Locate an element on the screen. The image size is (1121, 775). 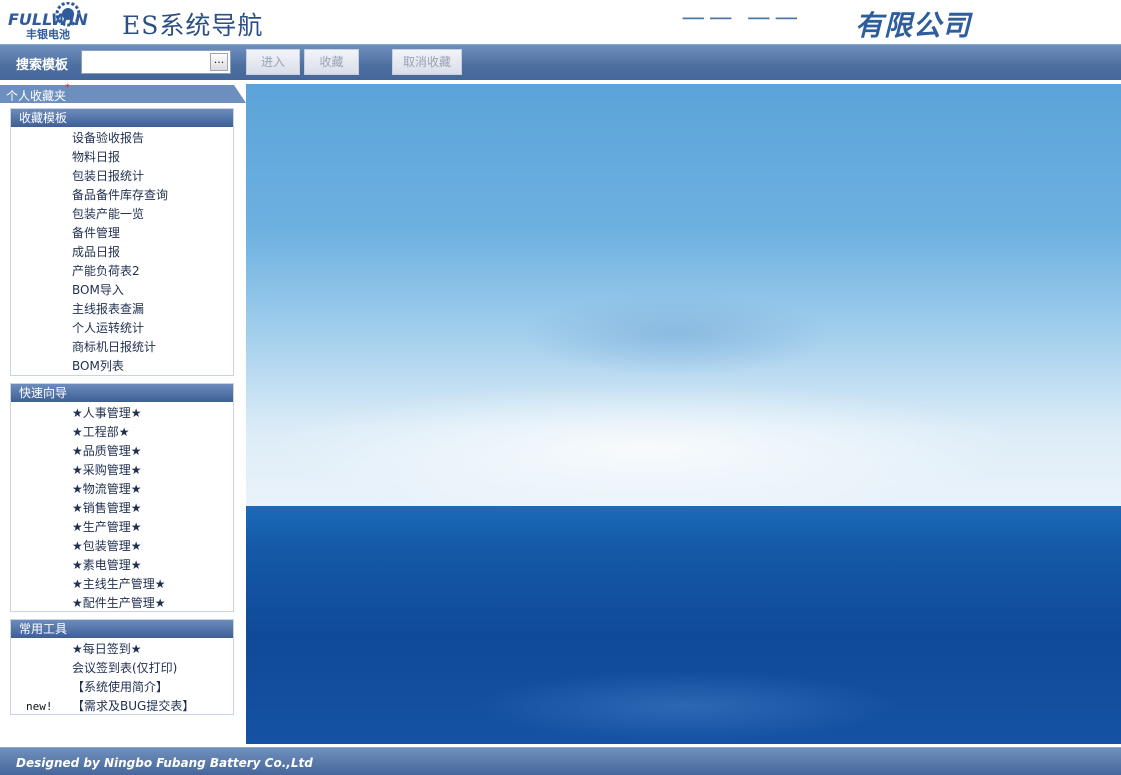
logo-subtext: 丰银电池 is located at coordinates (48, 33).